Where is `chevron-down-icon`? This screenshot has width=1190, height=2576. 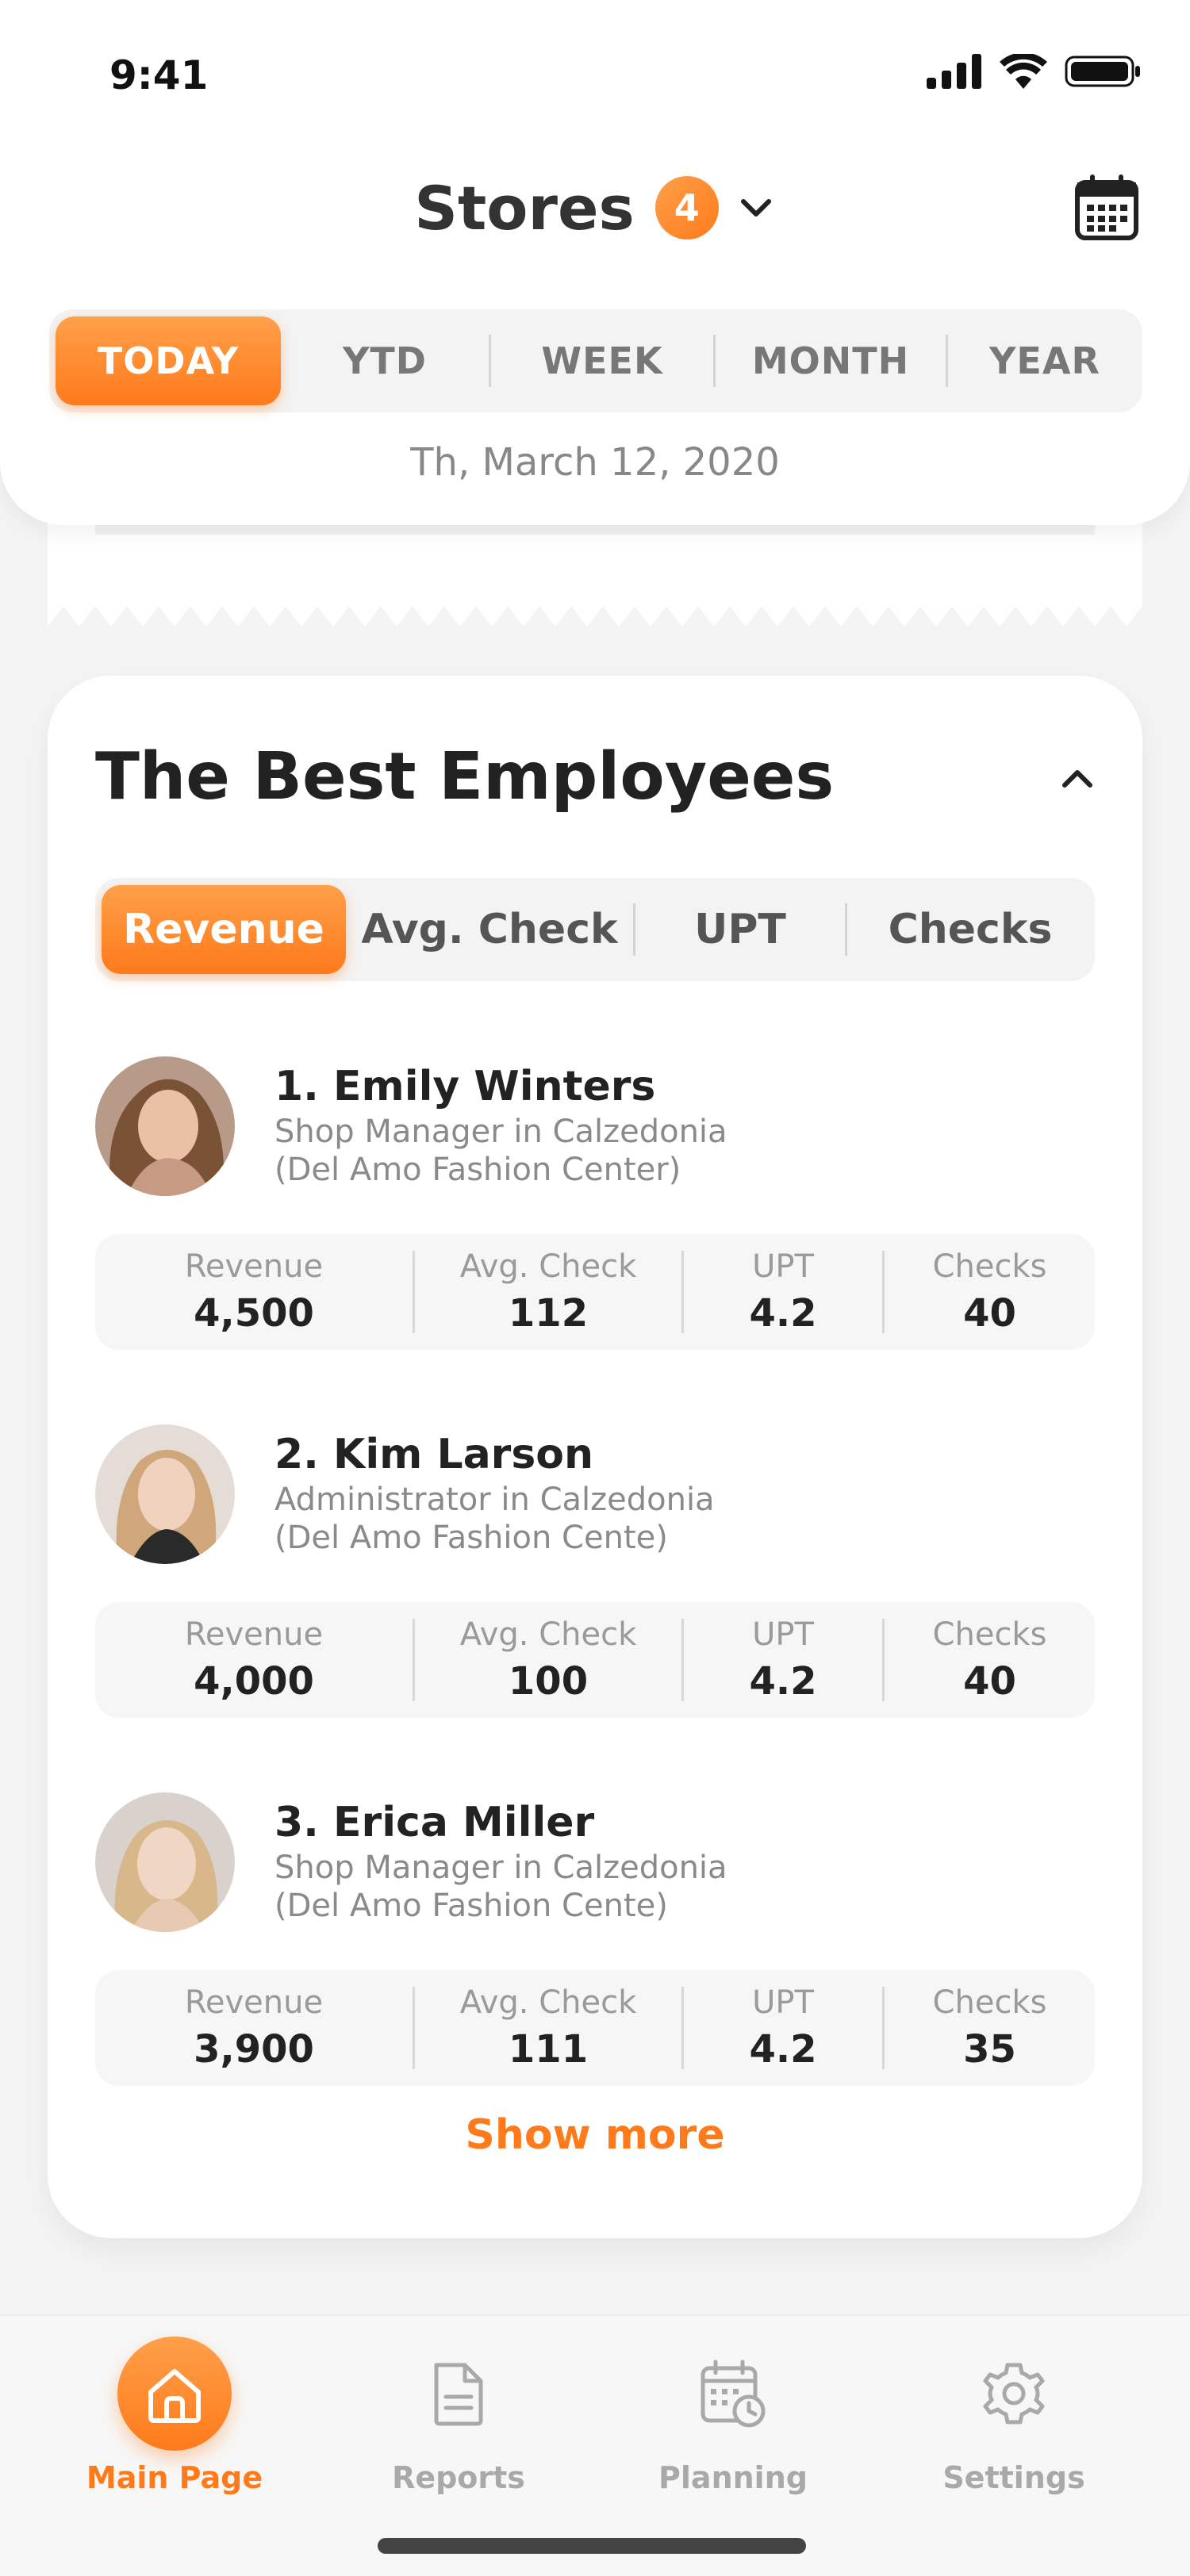
chevron-down-icon is located at coordinates (756, 208).